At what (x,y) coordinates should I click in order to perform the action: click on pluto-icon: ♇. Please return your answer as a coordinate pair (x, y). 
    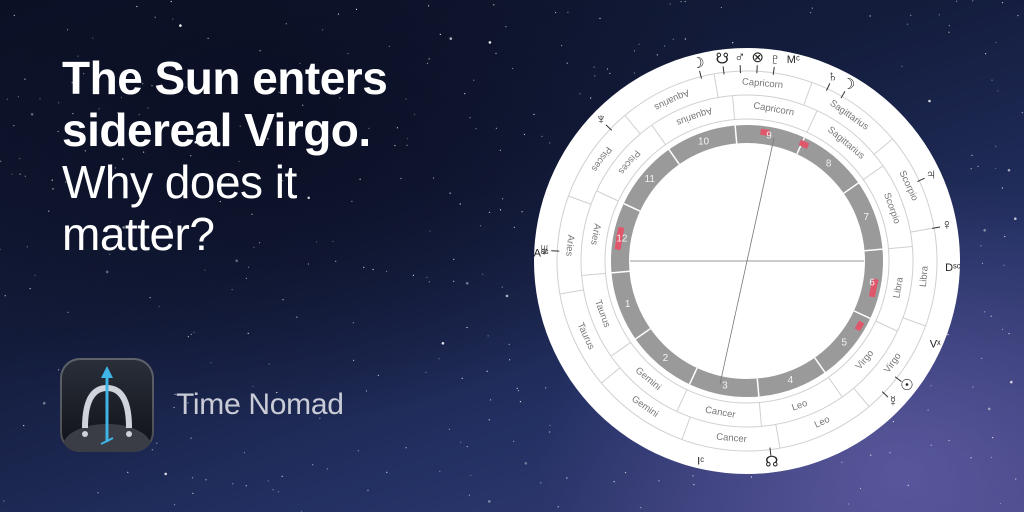
    Looking at the image, I should click on (775, 59).